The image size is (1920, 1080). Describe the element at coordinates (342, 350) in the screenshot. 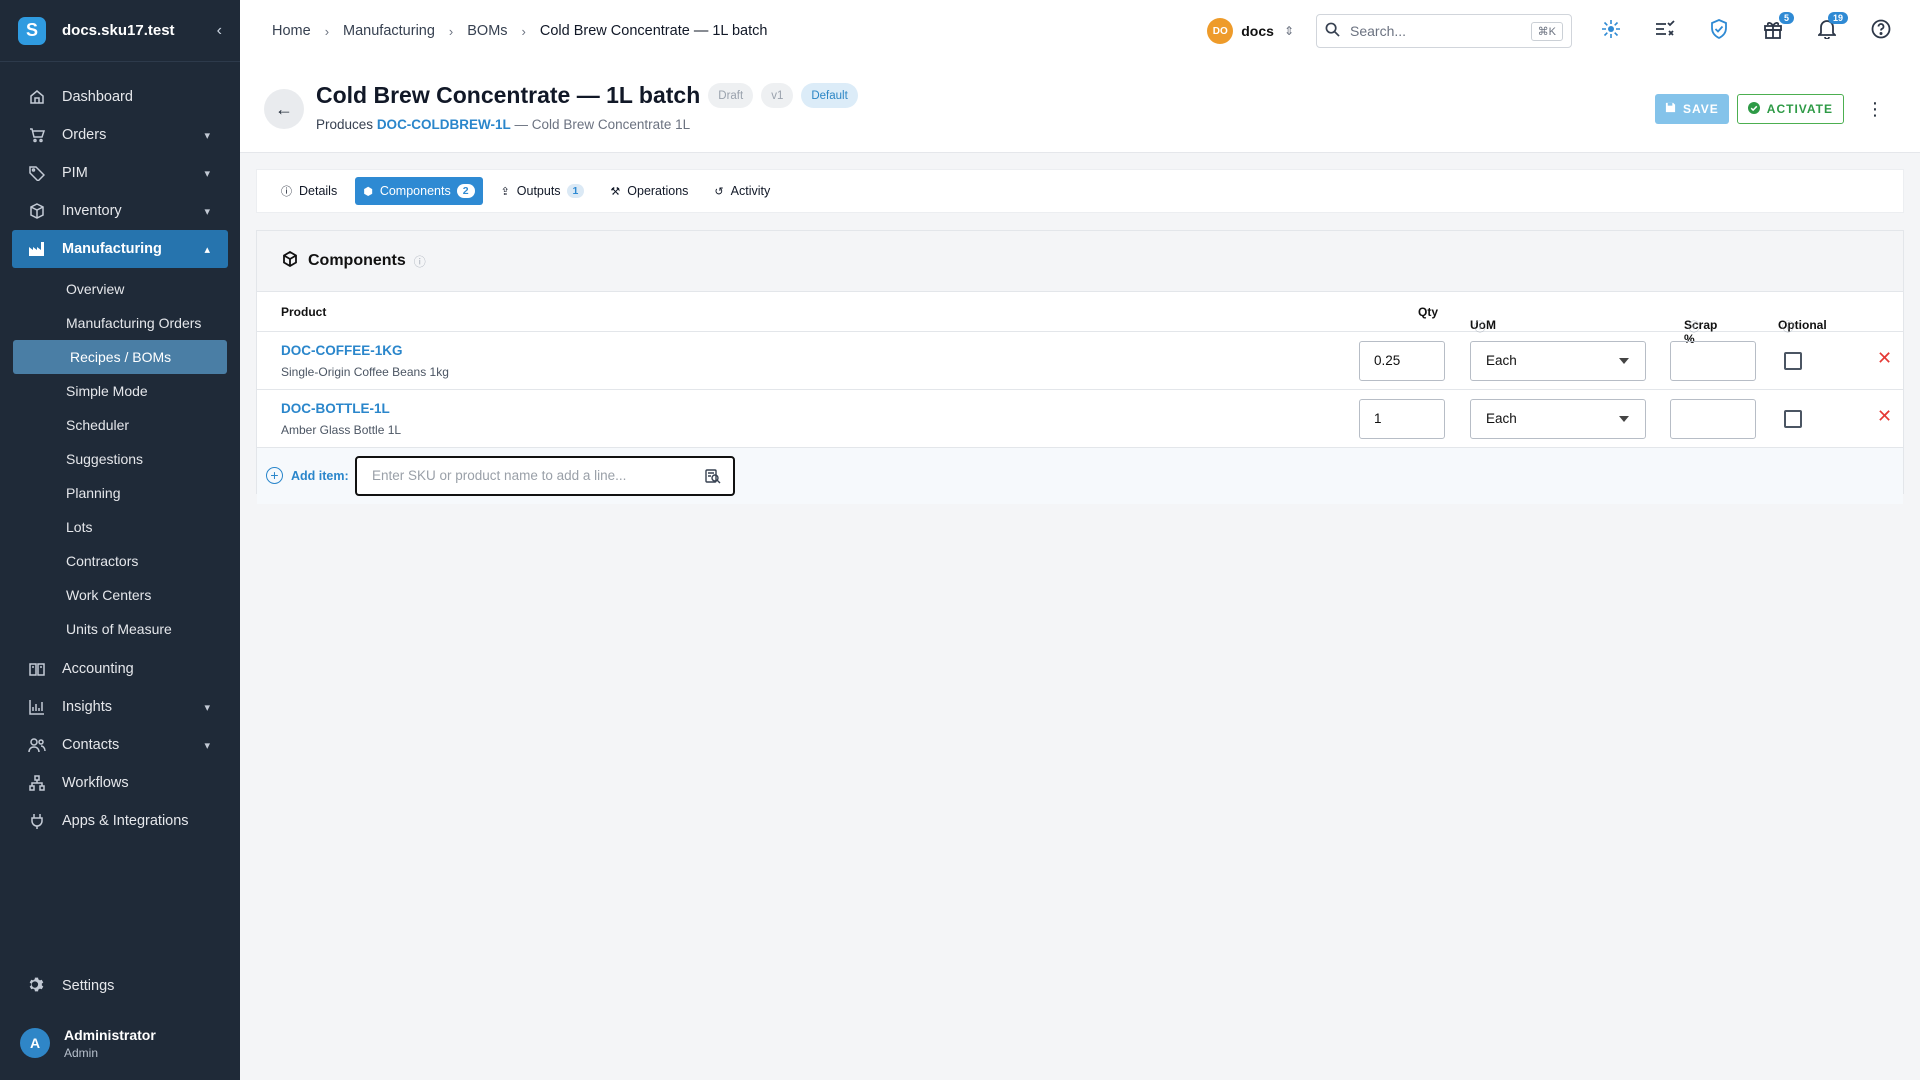

I see `component-sku-link: DOC-COFFEE-1KG` at that location.